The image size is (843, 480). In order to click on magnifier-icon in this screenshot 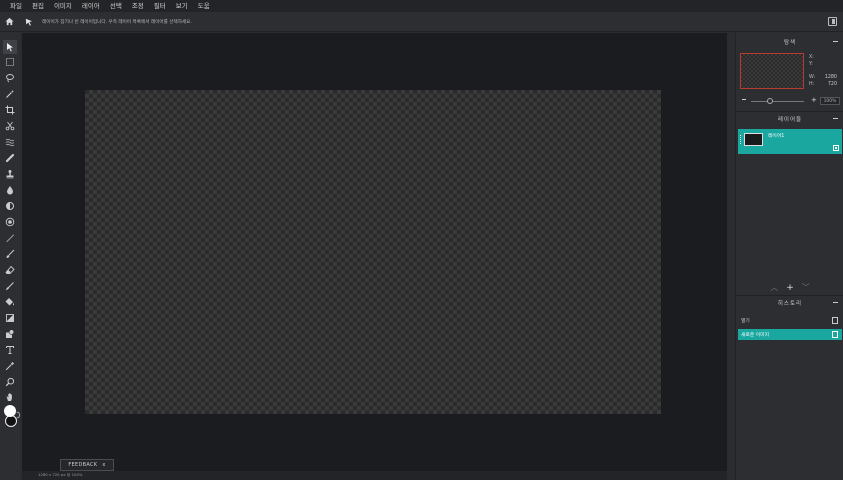, I will do `click(10, 382)`.